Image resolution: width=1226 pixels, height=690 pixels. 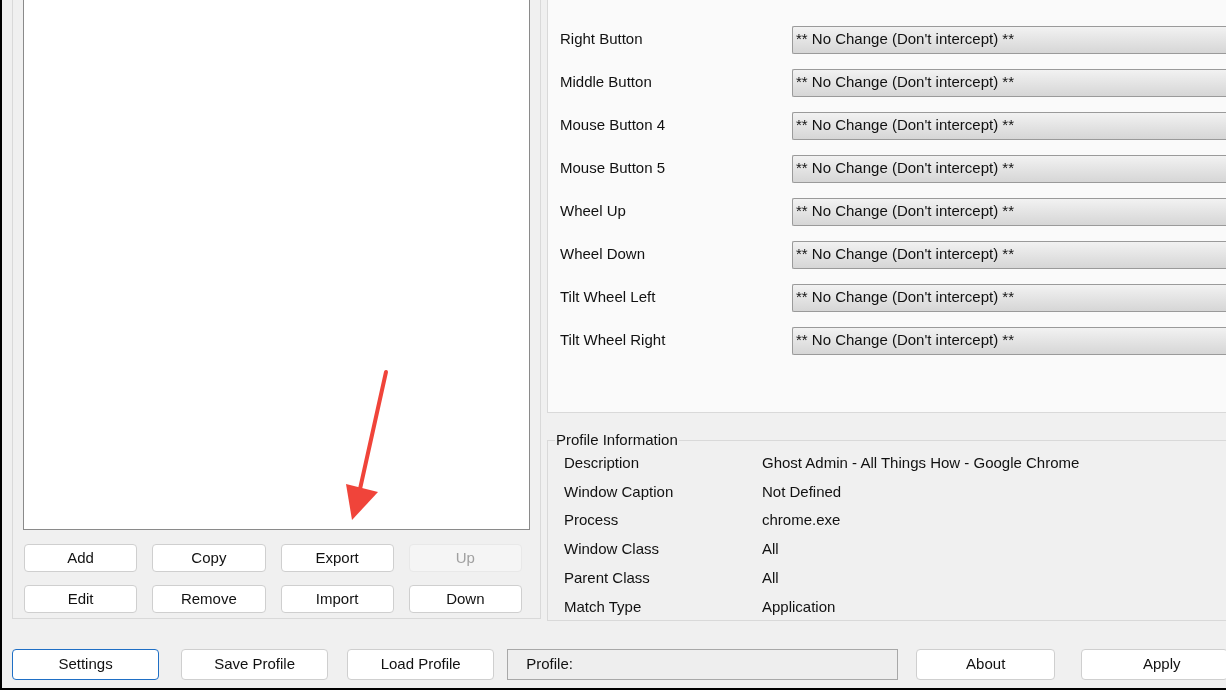 I want to click on profile-field: Profile:, so click(x=703, y=664).